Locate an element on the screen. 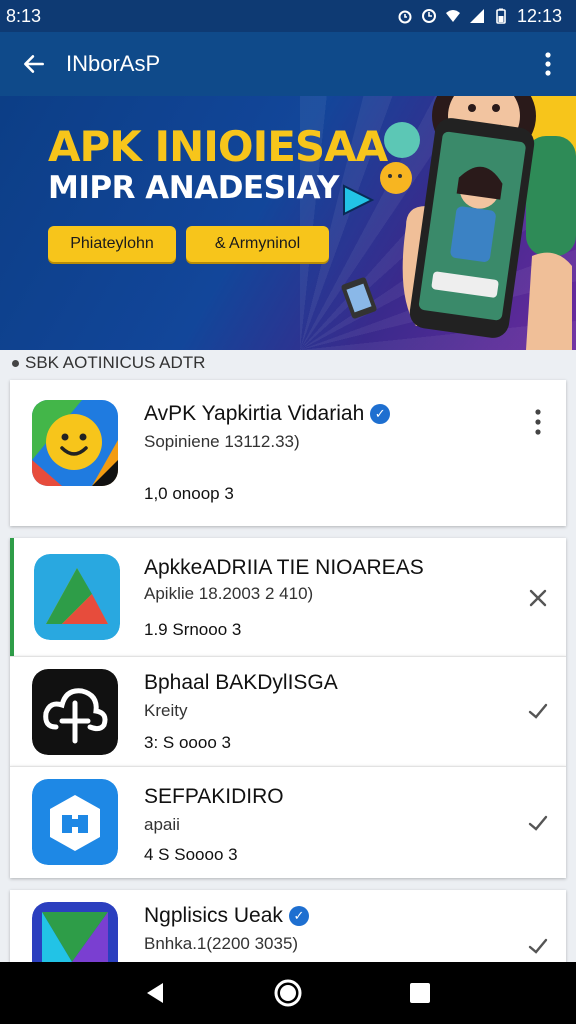 Image resolution: width=576 pixels, height=1024 pixels. hero-button-primary: Phiateylohn is located at coordinates (112, 244).